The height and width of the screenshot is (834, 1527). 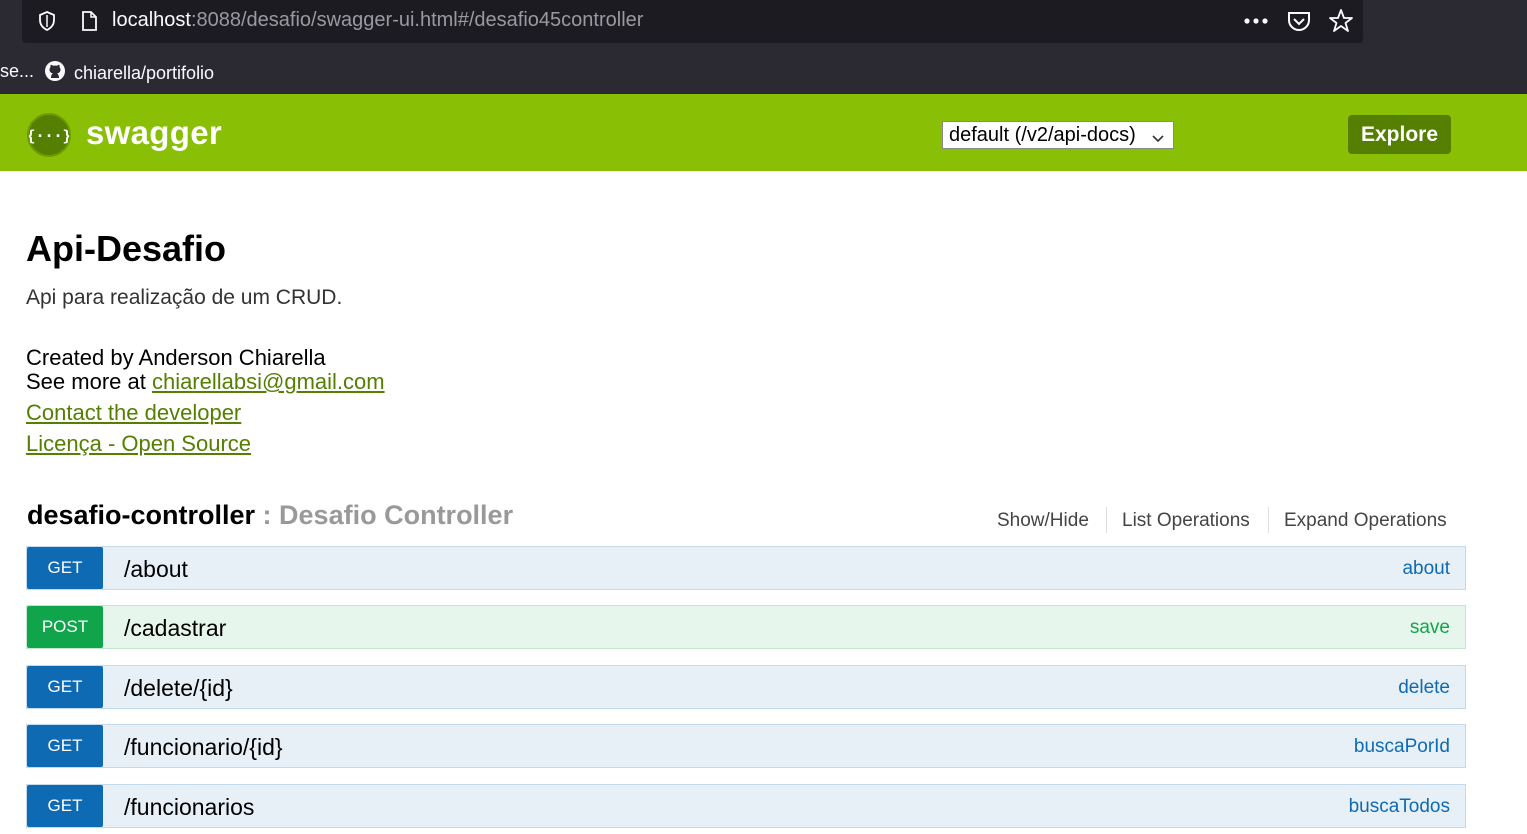 I want to click on operation-path: /cadastrar, so click(x=175, y=628).